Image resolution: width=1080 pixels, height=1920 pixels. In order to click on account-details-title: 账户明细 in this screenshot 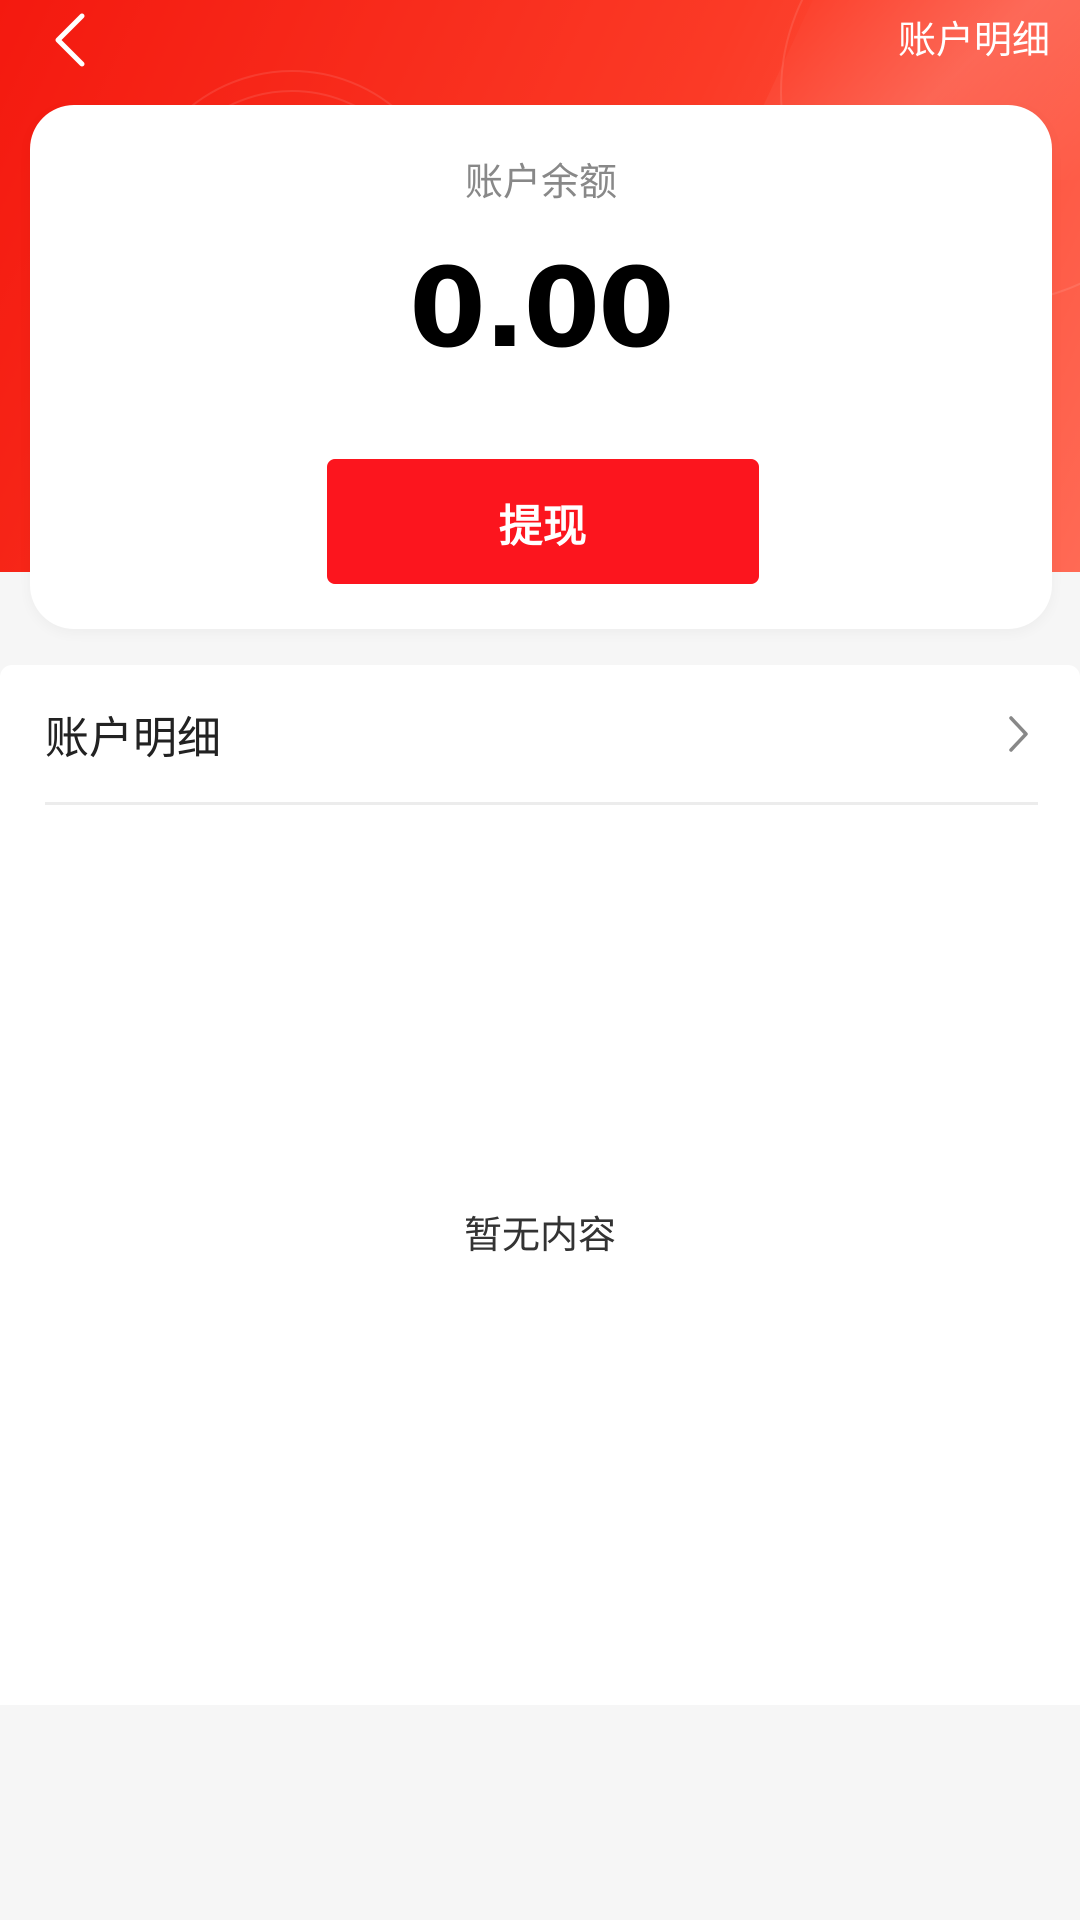, I will do `click(133, 738)`.